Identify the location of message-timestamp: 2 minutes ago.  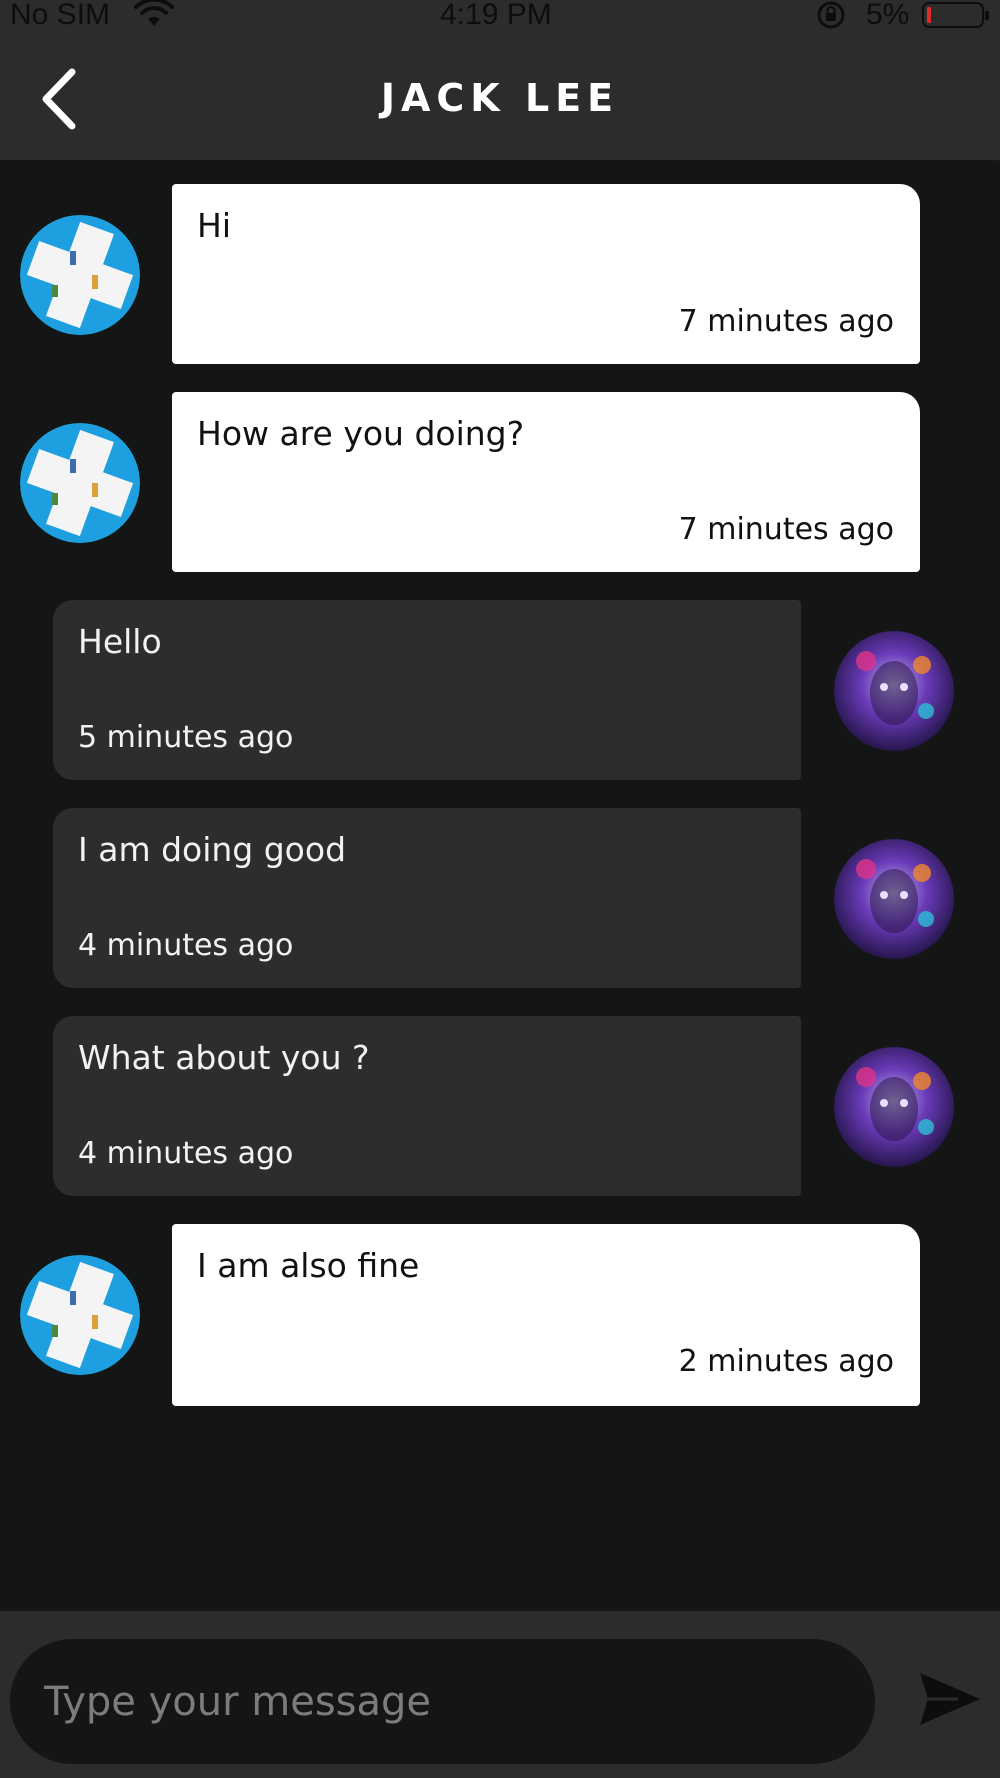
(786, 1361).